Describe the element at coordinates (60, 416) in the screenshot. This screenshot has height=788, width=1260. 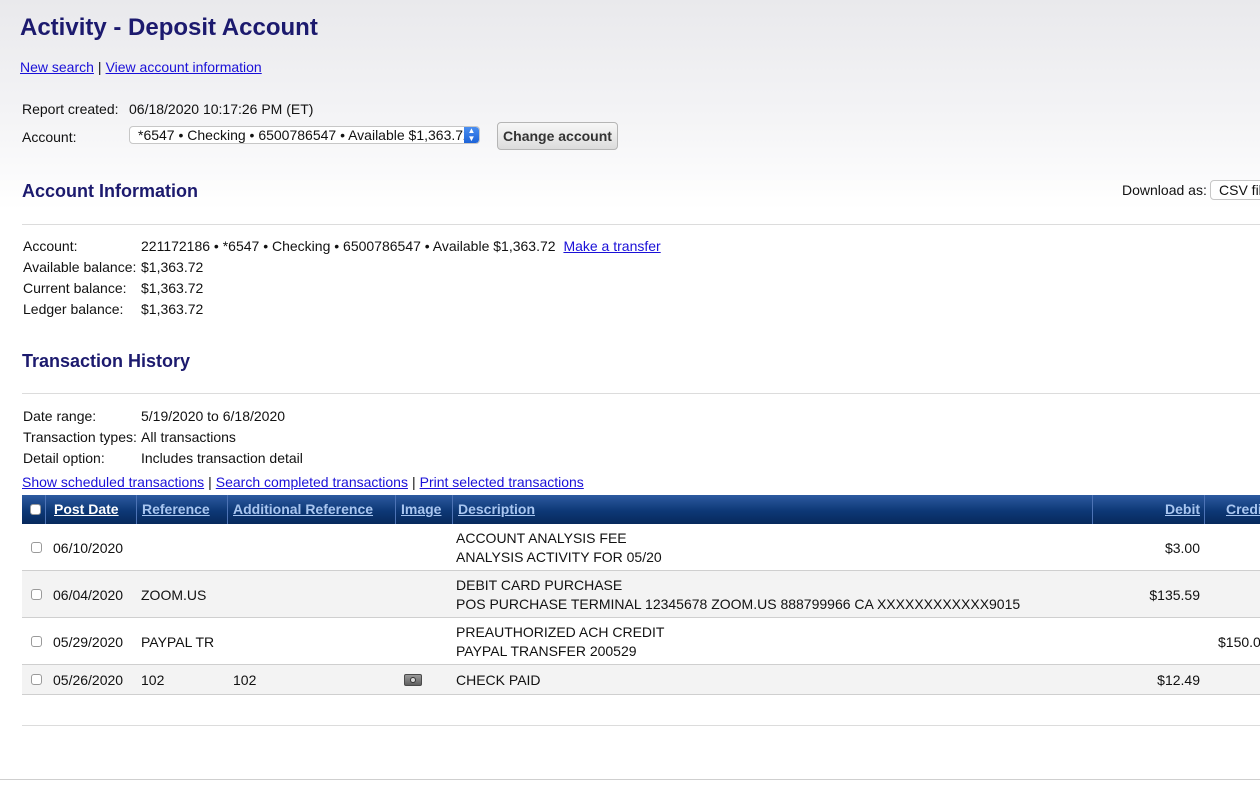
I see `date-range-label: Date range:` at that location.